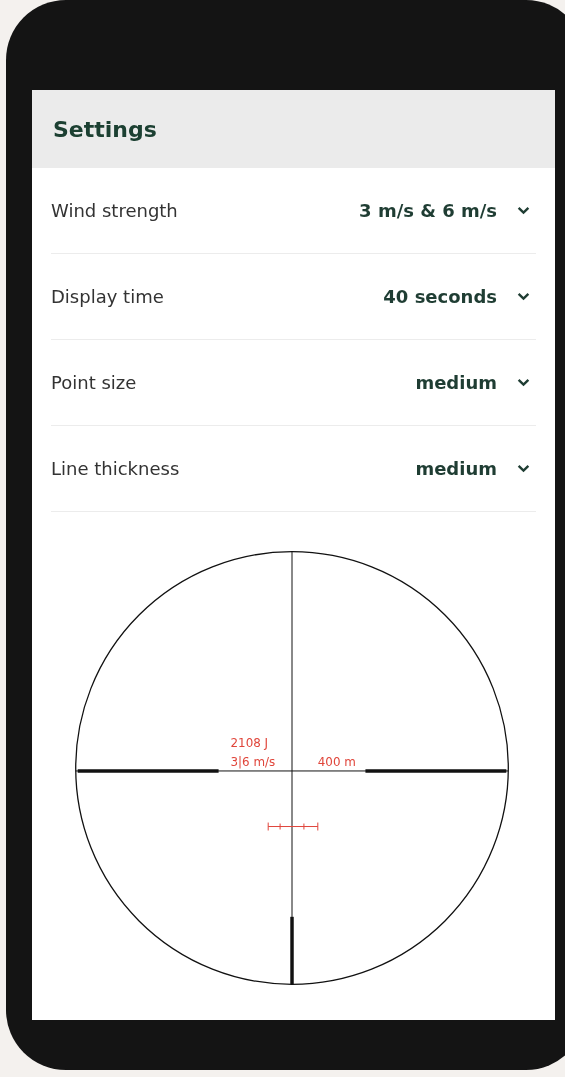  I want to click on wind-reading: 3|6 m/s, so click(253, 762).